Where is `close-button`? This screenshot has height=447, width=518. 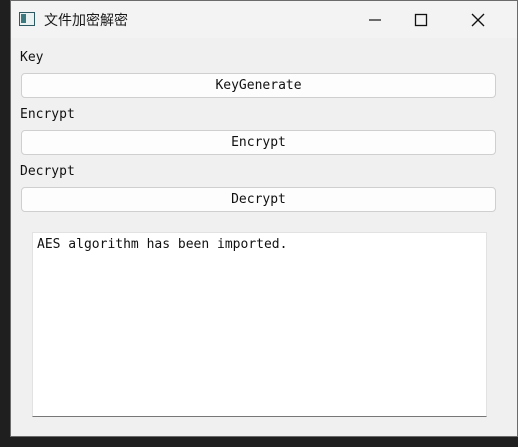
close-button is located at coordinates (478, 19).